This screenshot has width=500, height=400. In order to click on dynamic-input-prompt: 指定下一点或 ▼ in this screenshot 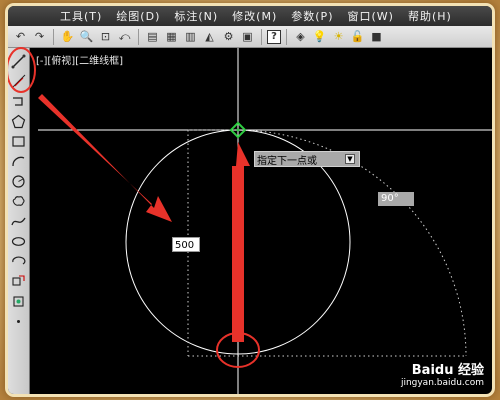, I will do `click(307, 159)`.